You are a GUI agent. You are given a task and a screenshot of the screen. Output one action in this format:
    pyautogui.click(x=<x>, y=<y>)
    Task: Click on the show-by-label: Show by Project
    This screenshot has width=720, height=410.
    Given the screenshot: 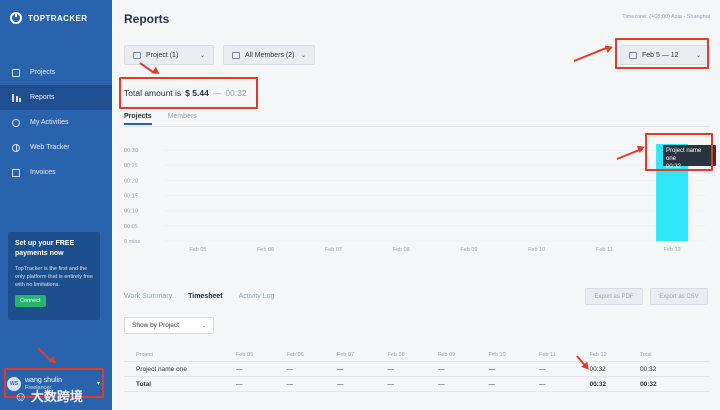 What is the action you would take?
    pyautogui.click(x=155, y=325)
    